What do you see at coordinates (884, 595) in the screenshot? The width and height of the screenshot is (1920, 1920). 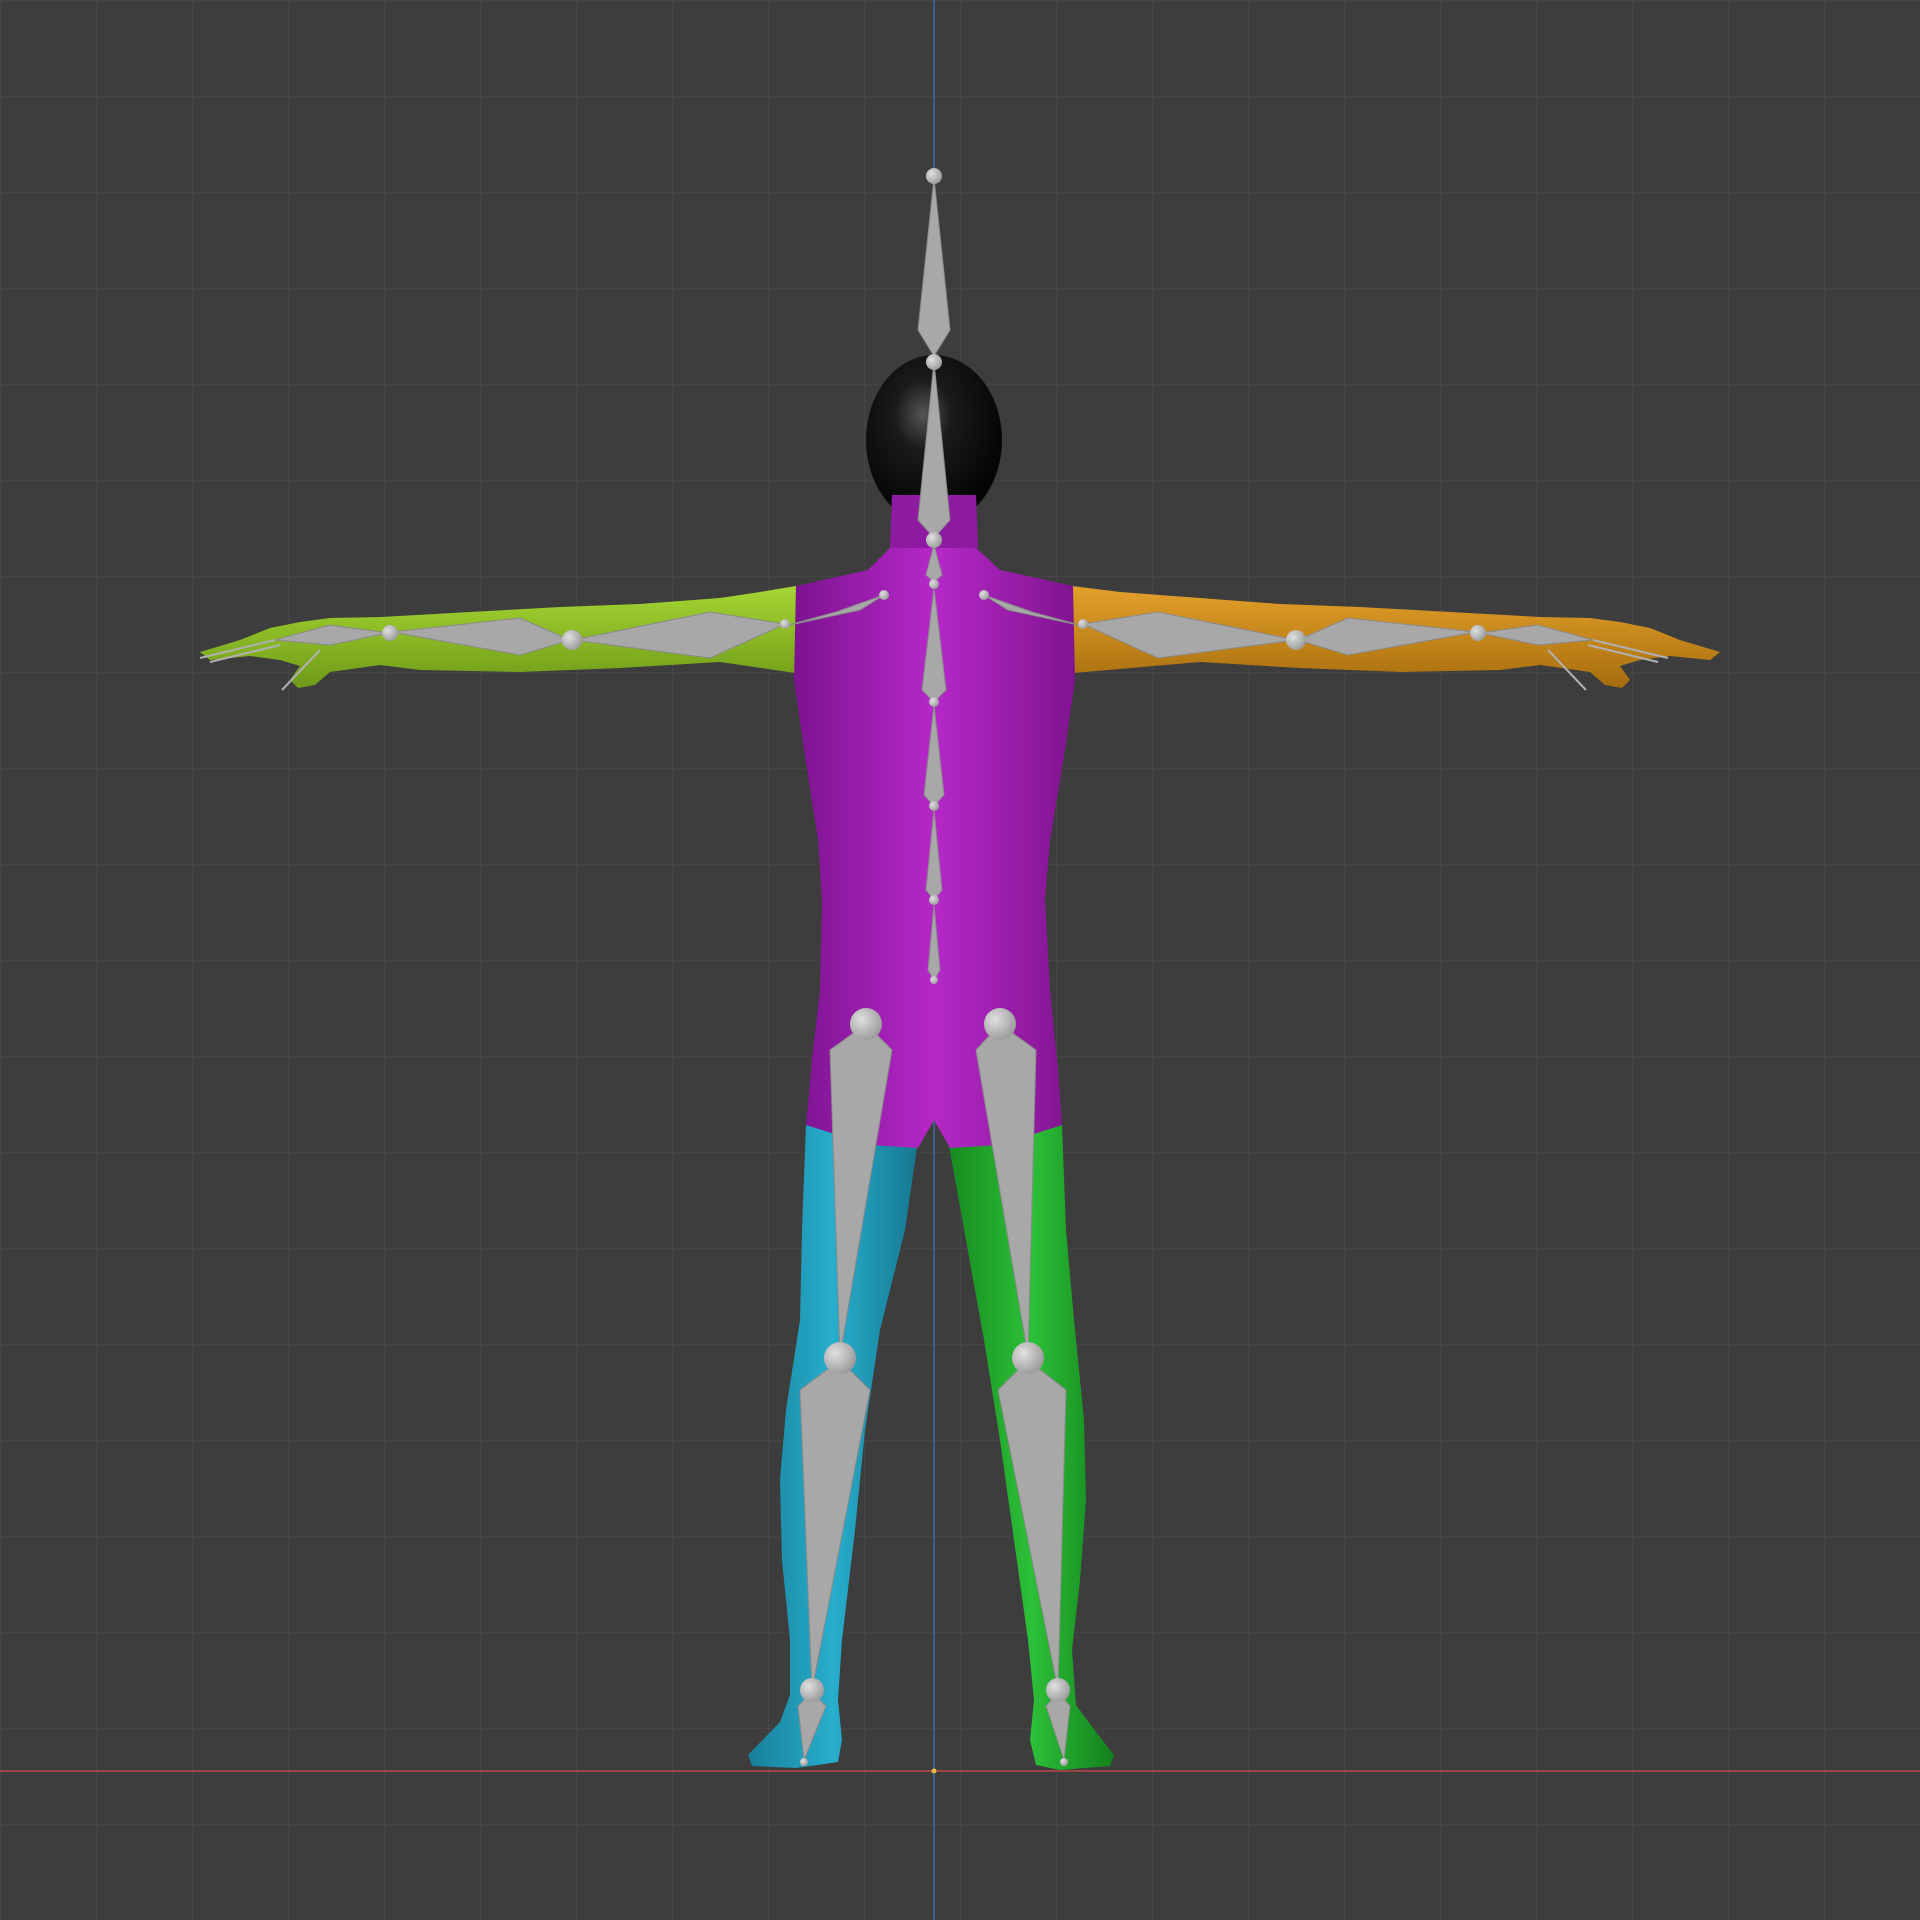 I see `joint-shoulder-right` at bounding box center [884, 595].